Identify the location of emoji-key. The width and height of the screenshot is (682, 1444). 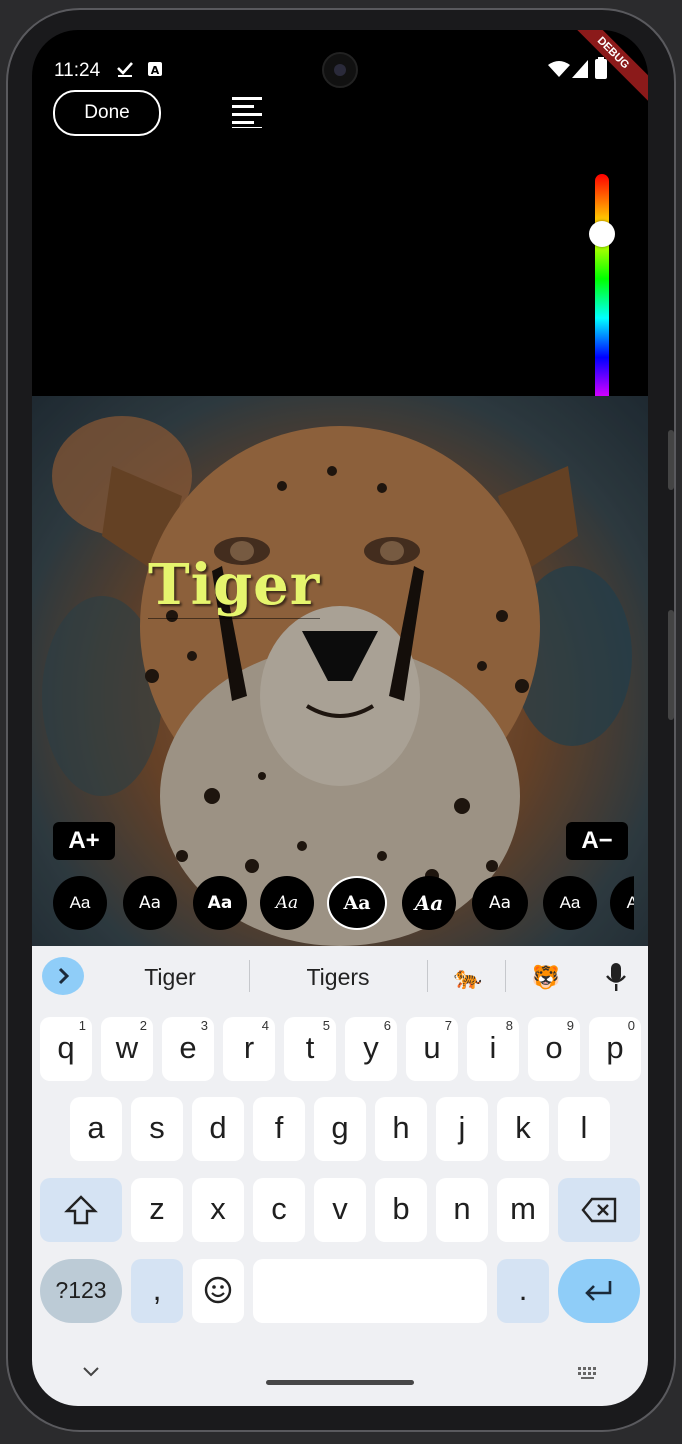
(218, 1291).